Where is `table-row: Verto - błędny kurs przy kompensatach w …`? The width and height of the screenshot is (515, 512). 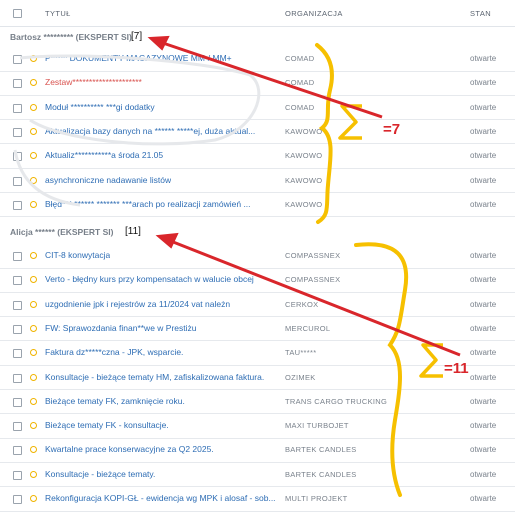
table-row: Verto - błędny kurs przy kompensatach w … is located at coordinates (257, 280).